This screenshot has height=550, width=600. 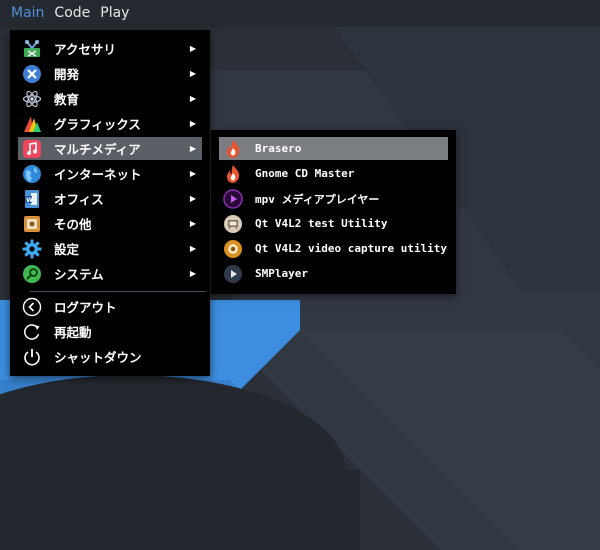 I want to click on menu-item-shutdown: シャットダウン, so click(x=110, y=356).